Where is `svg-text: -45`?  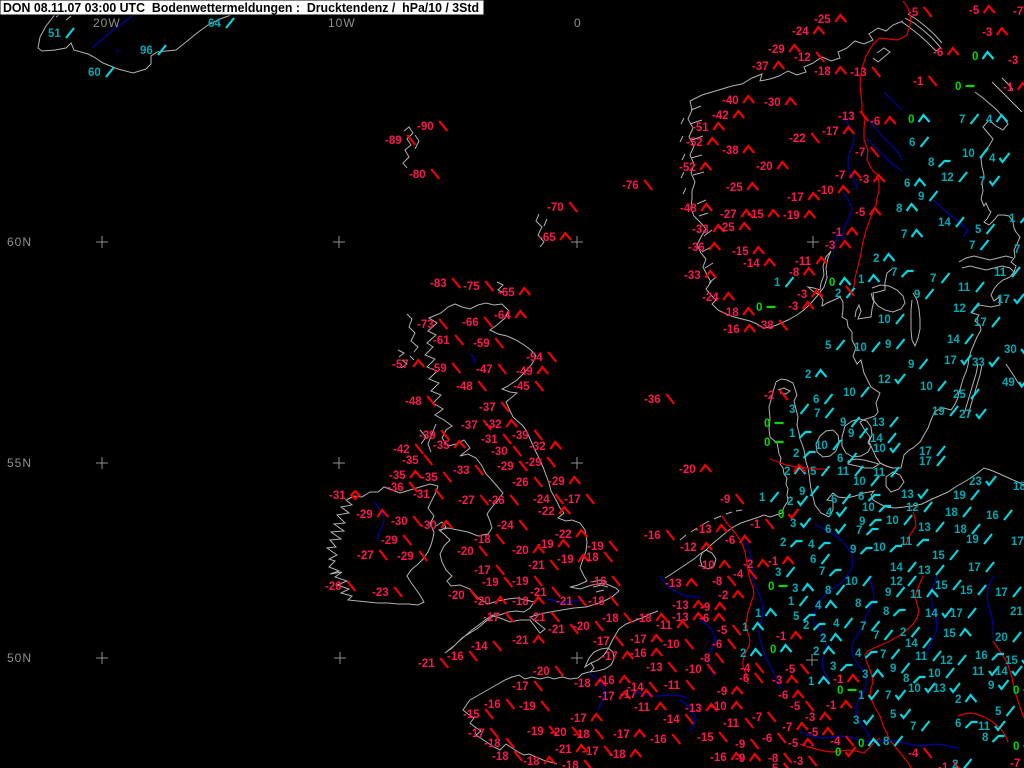 svg-text: -45 is located at coordinates (521, 387).